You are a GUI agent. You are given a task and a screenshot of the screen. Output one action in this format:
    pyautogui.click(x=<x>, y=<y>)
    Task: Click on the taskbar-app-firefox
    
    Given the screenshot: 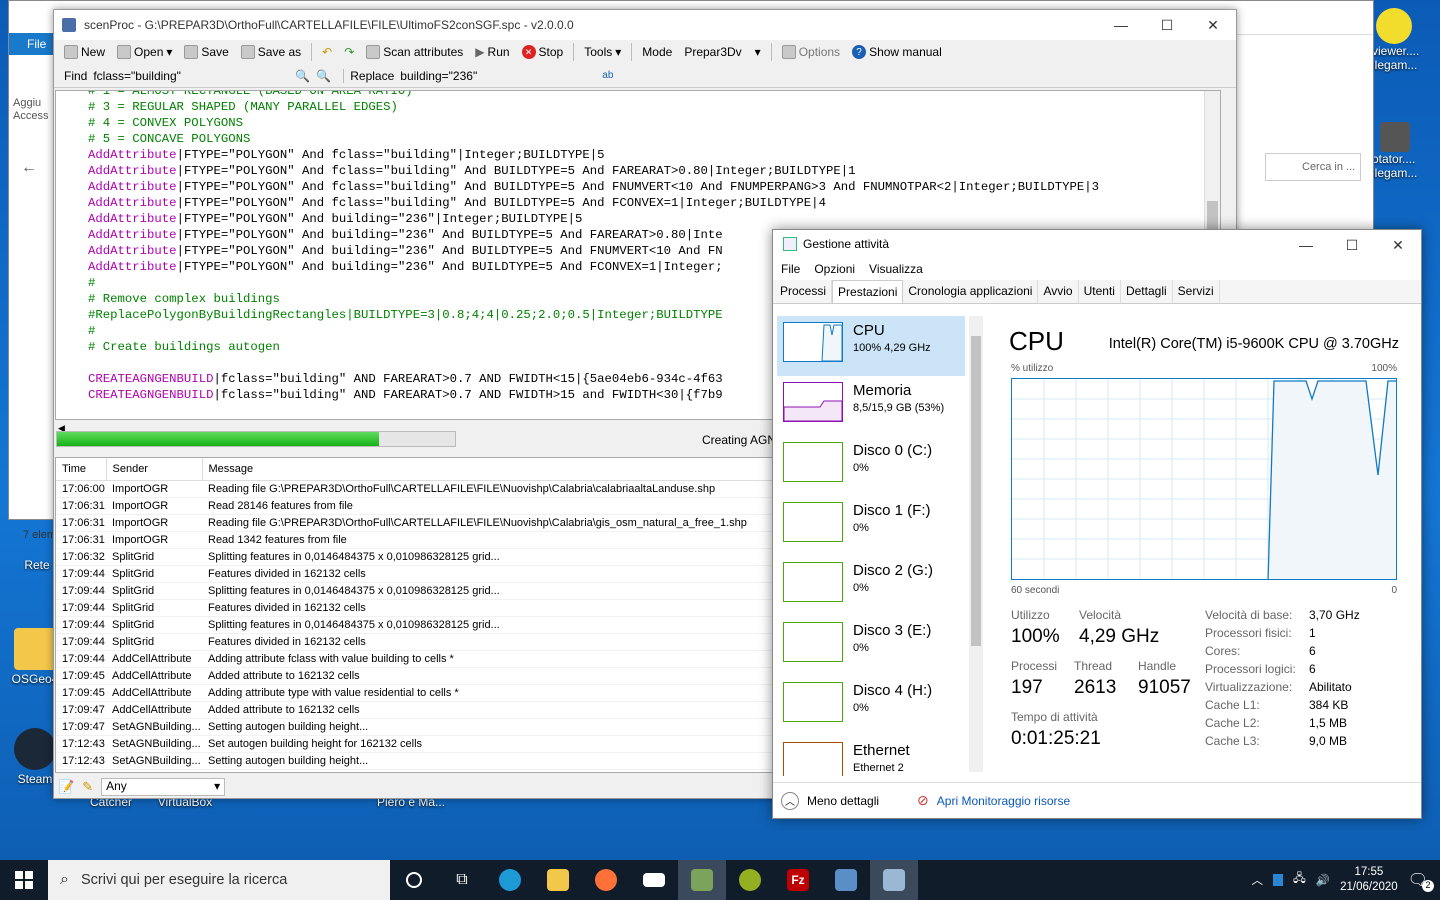 What is the action you would take?
    pyautogui.click(x=606, y=880)
    